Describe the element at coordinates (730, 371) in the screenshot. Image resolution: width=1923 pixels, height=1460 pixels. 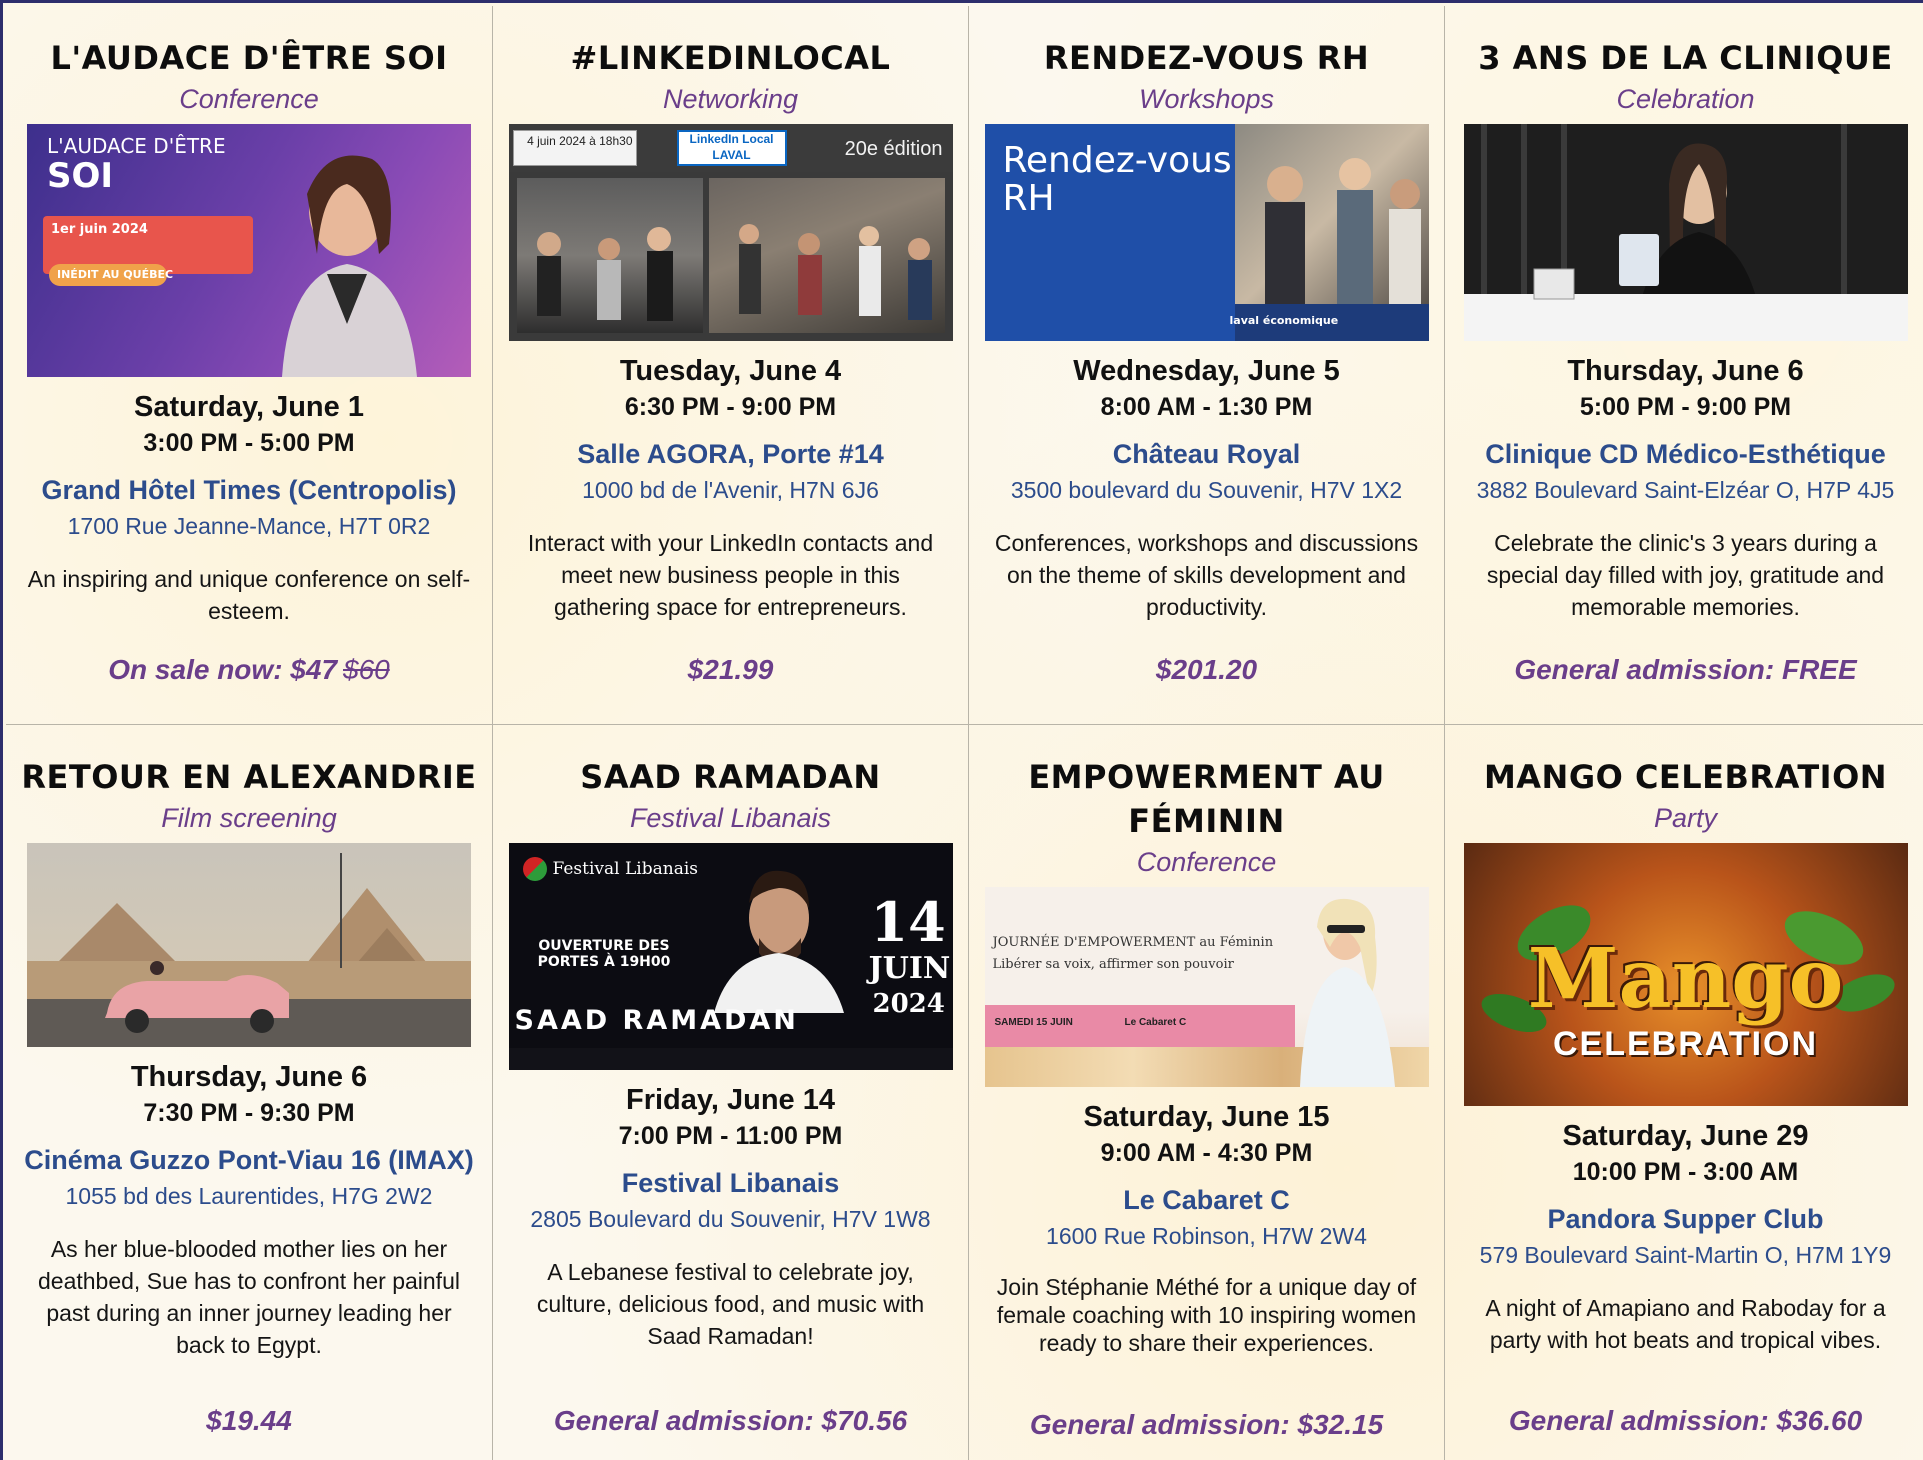
I see `event-date: Tuesday, June 4` at that location.